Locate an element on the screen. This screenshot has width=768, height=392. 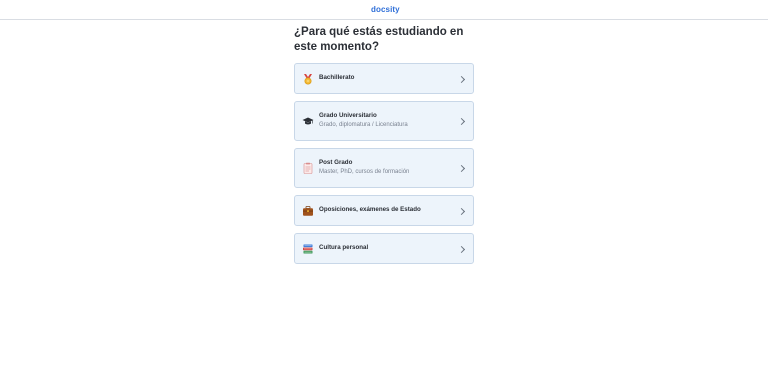
option-bachillerato: Bachillerato is located at coordinates (384, 78).